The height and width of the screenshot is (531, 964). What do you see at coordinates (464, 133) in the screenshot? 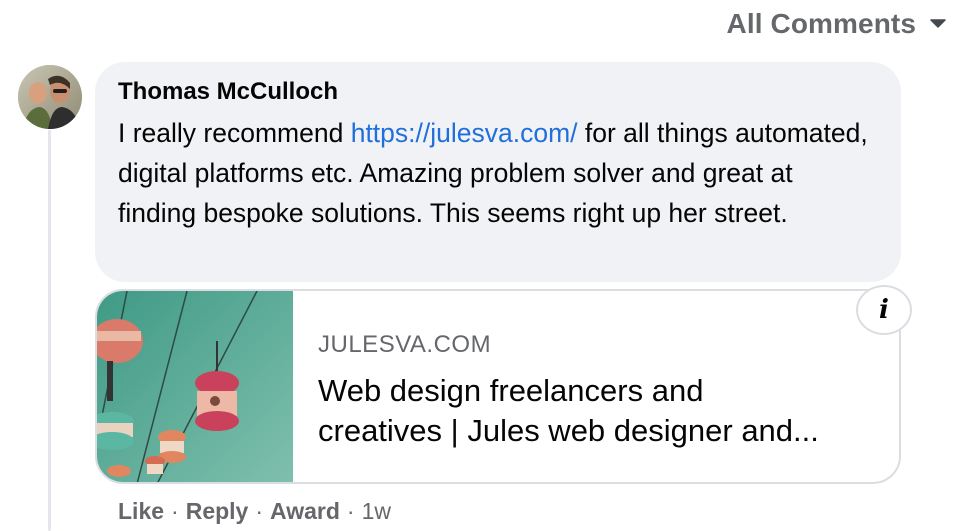
I see `comment-link: https://julesva.com/` at bounding box center [464, 133].